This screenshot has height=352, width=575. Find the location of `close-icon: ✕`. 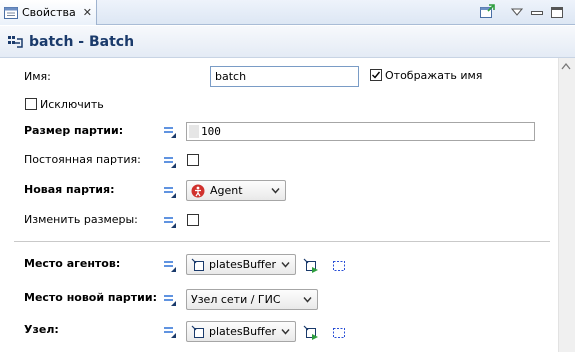

close-icon: ✕ is located at coordinates (87, 12).